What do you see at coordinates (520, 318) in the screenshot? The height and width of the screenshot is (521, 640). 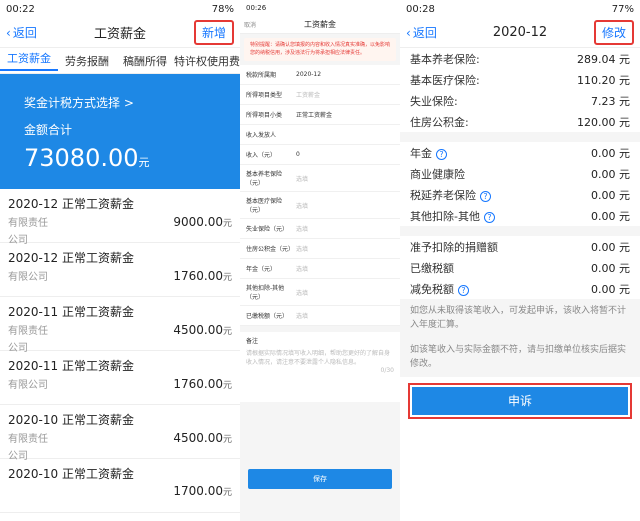 I see `appeal-note: 如您从未取得该笔收入，可发起申诉，该收入将暂不计入年度汇算。` at bounding box center [520, 318].